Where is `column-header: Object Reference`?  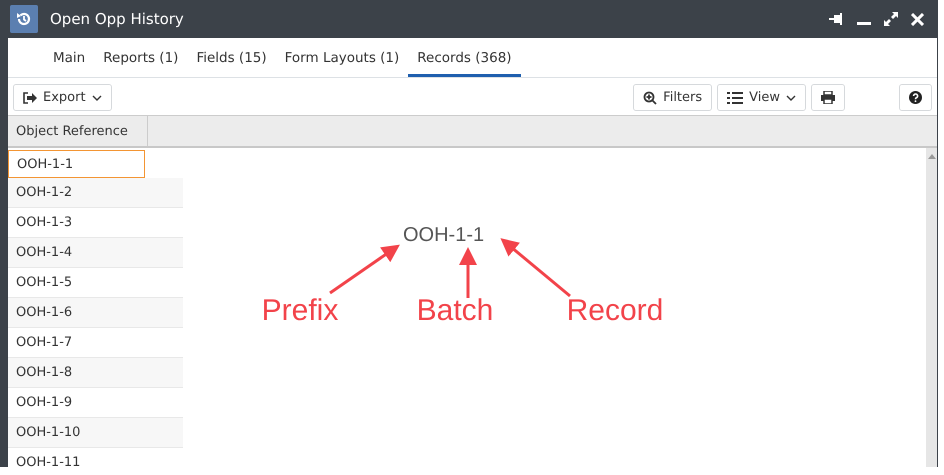
column-header: Object Reference is located at coordinates (78, 131).